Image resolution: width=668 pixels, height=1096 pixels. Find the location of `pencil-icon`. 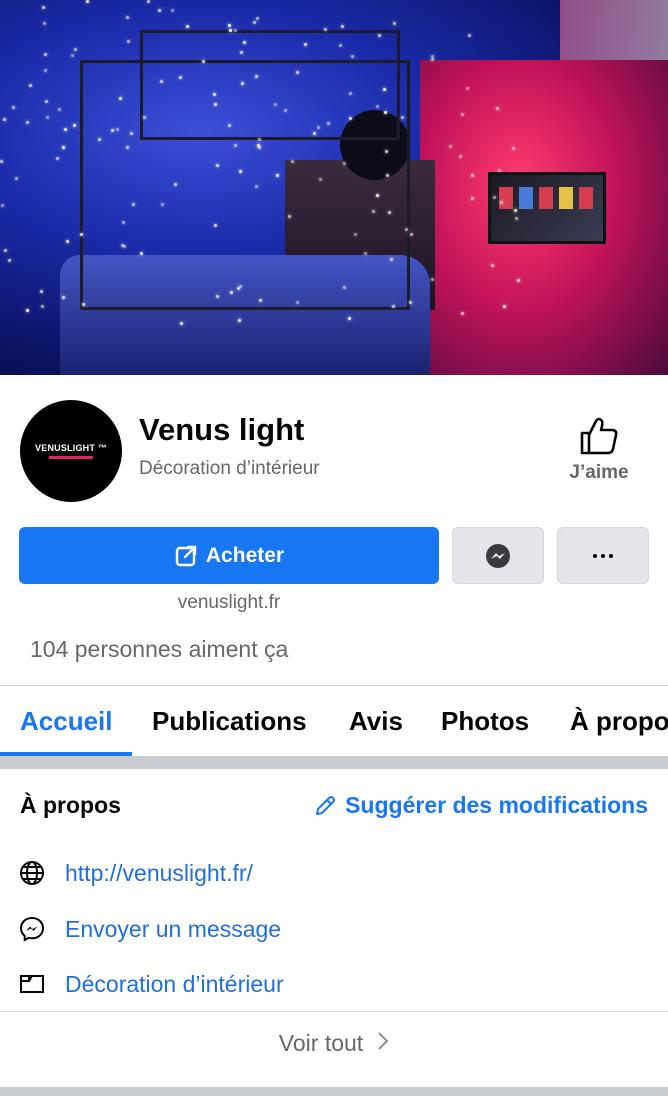

pencil-icon is located at coordinates (326, 805).